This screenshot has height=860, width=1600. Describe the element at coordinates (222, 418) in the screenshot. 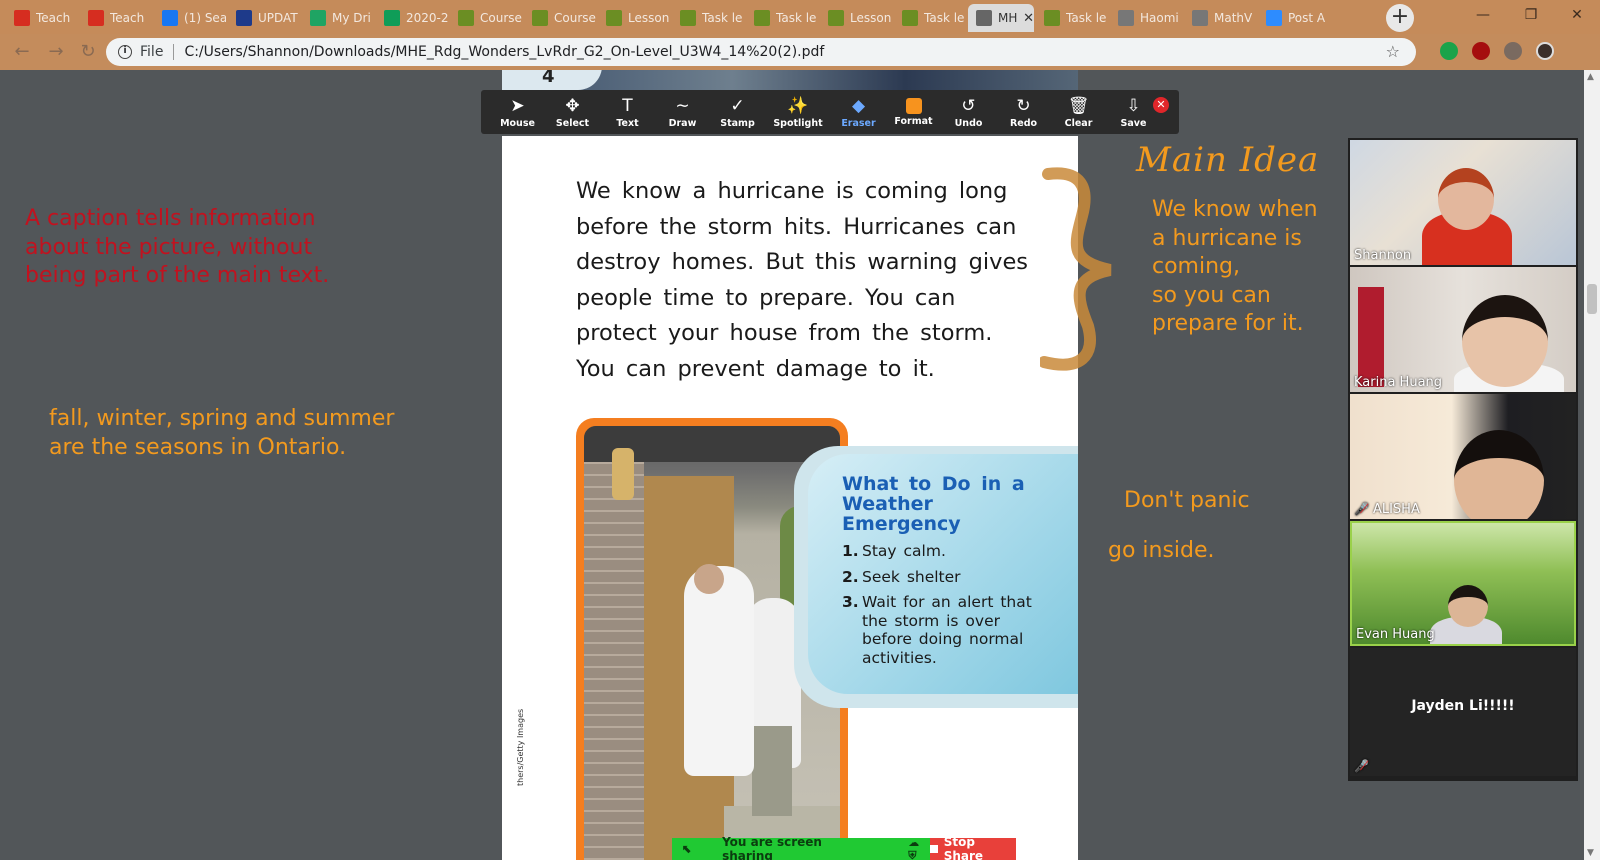

I see `annotation-line: fall, winter, spring and summer` at that location.